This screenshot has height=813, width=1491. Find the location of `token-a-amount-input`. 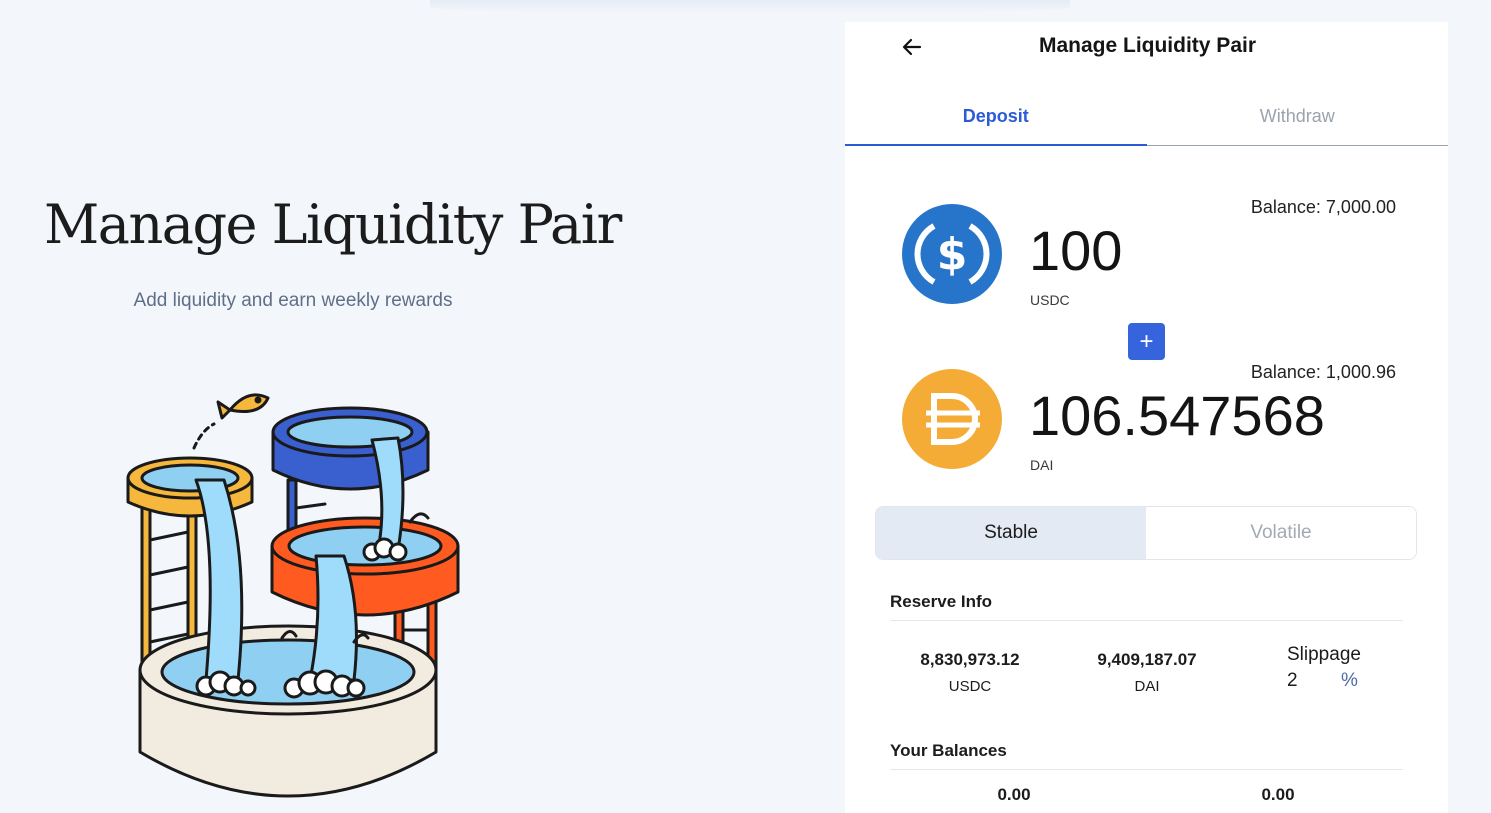

token-a-amount-input is located at coordinates (1219, 250).